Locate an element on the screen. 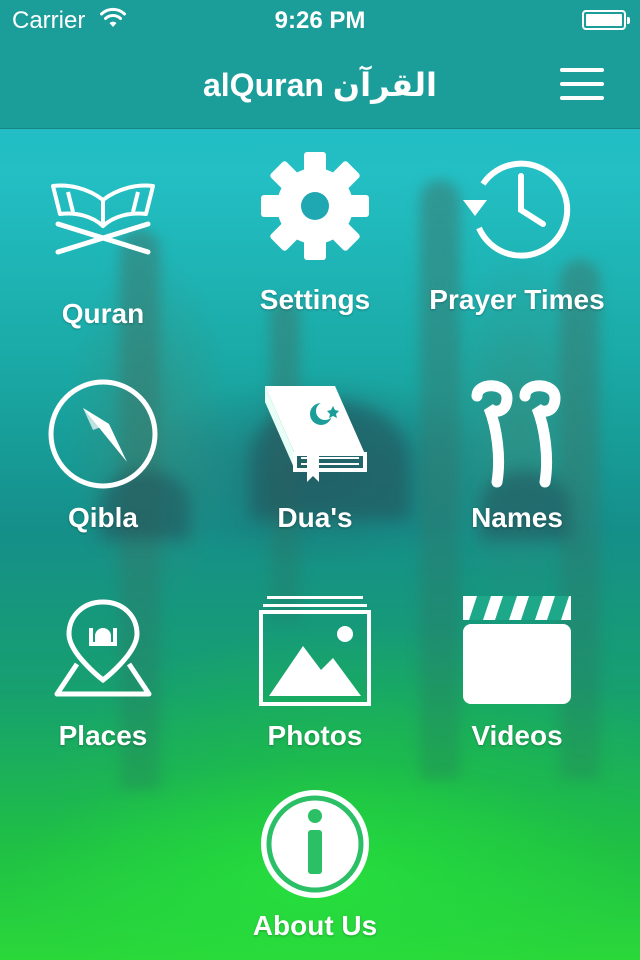 The image size is (640, 960). battery-icon is located at coordinates (606, 20).